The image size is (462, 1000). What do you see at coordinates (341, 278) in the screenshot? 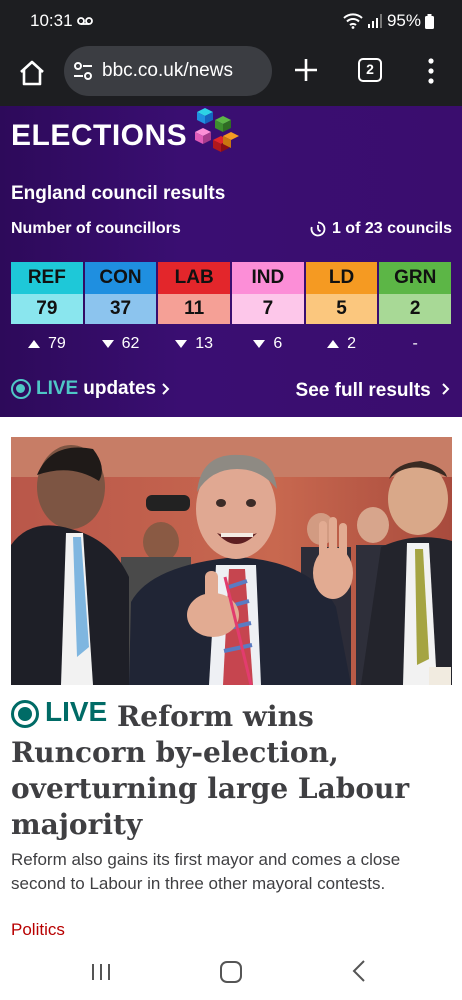
I see `party-name: LD` at bounding box center [341, 278].